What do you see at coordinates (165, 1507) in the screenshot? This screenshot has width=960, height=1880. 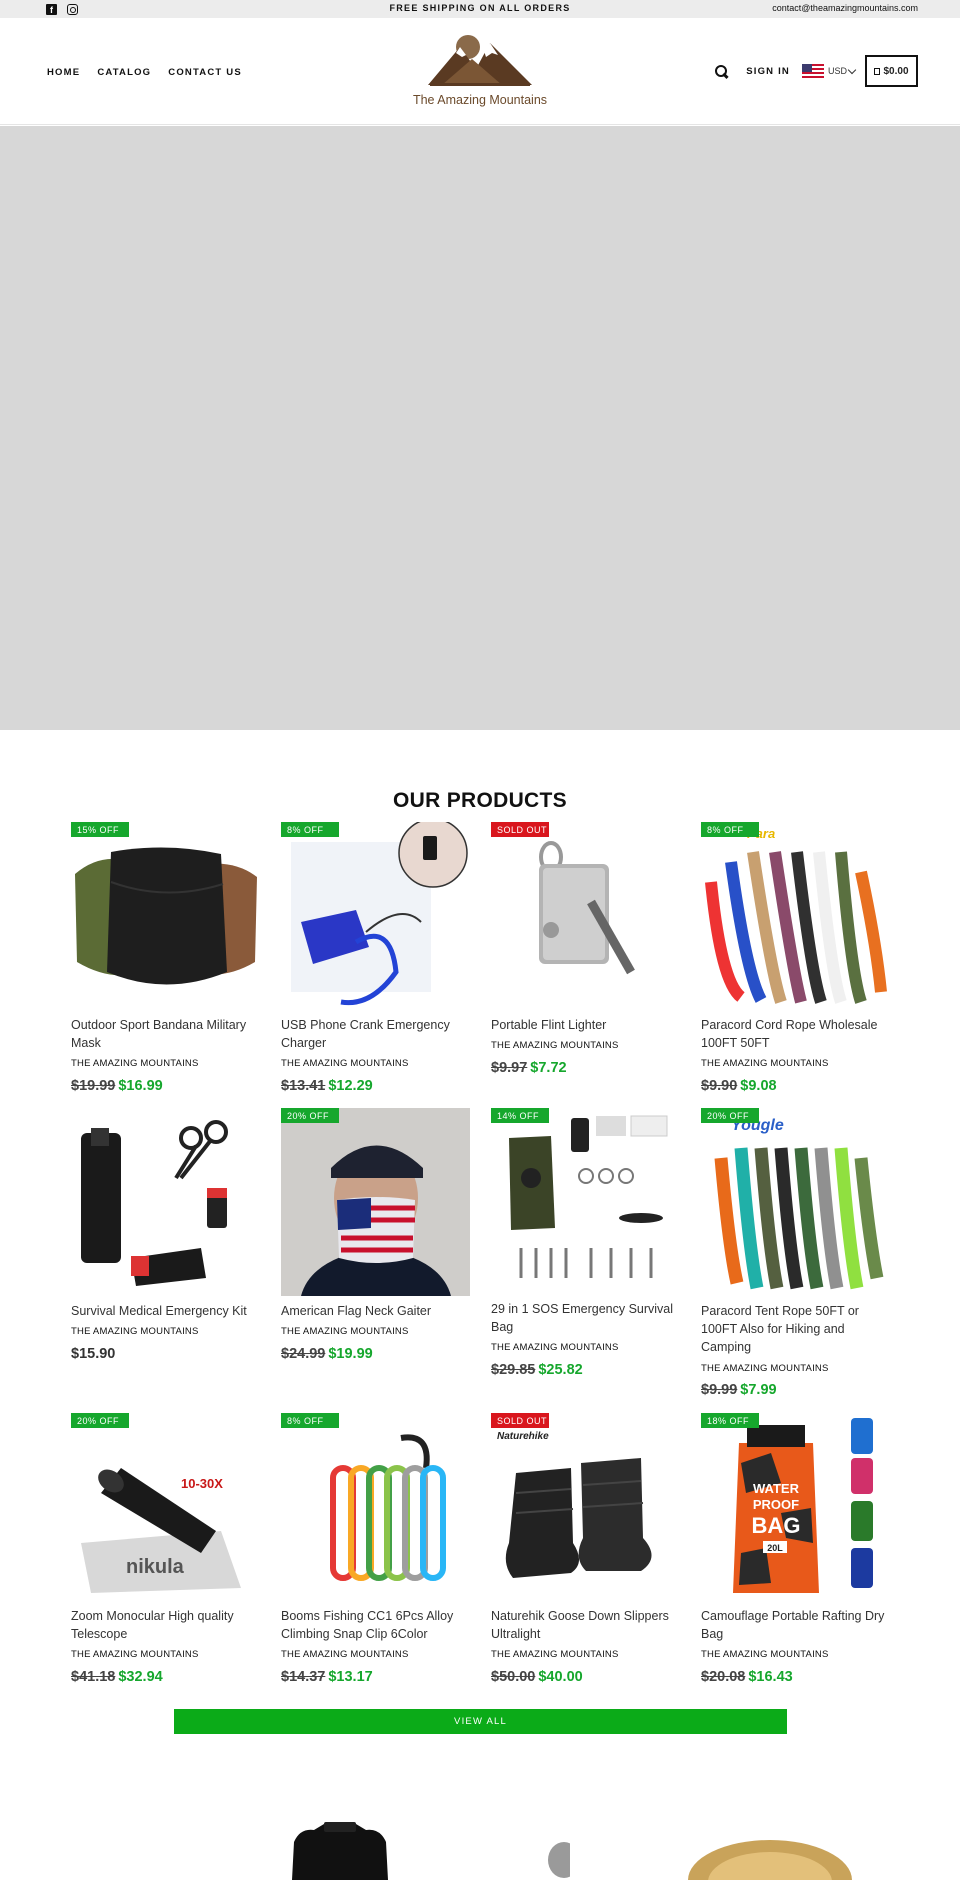 I see `product-image: nikula 10-30X` at bounding box center [165, 1507].